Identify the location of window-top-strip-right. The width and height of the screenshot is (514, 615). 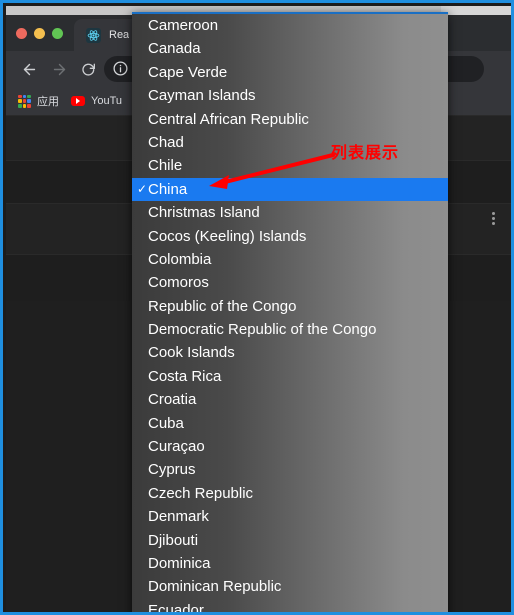
(476, 10).